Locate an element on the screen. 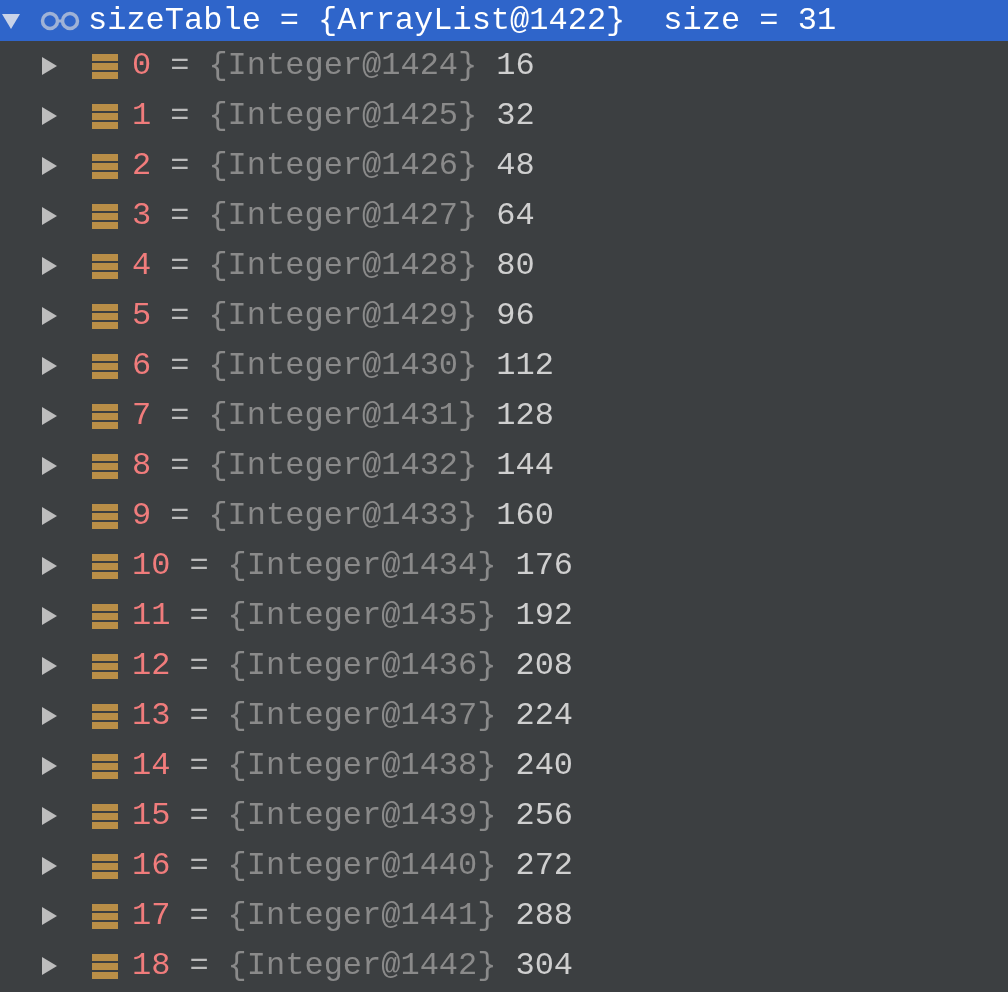  tree-row: 7 = {Integer@1431} 128 is located at coordinates (504, 416).